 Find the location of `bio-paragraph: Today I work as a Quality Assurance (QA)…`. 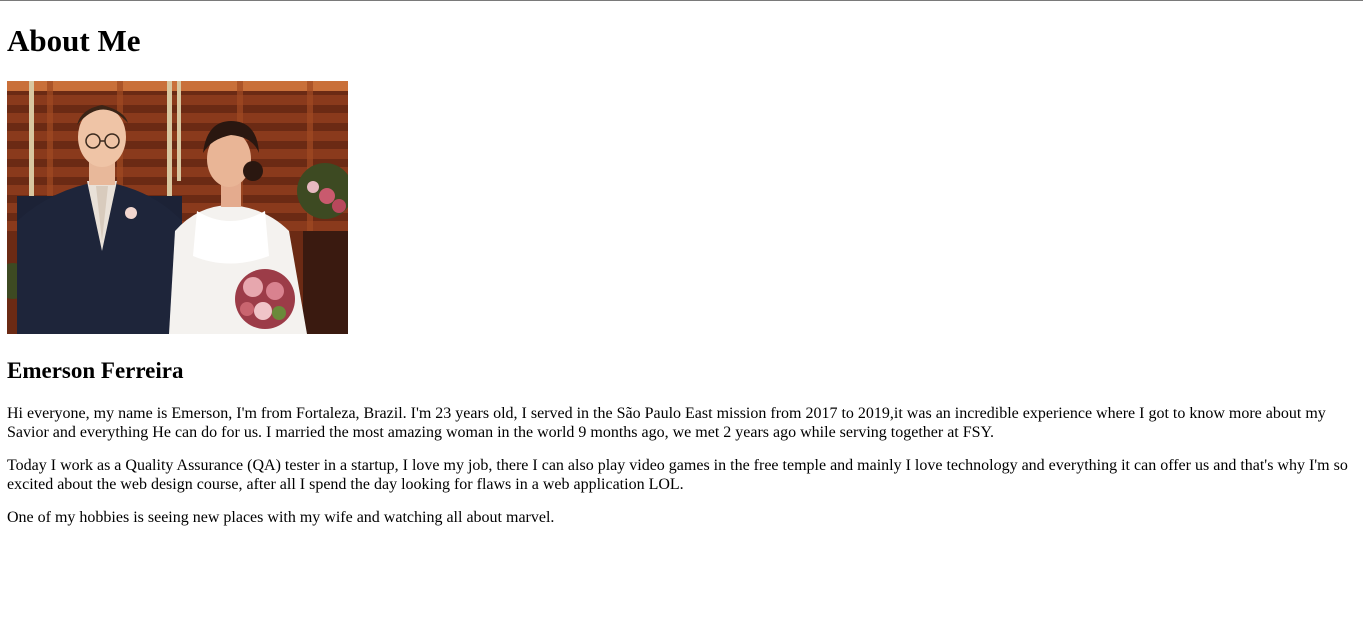

bio-paragraph: Today I work as a Quality Assurance (QA)… is located at coordinates (677, 475).